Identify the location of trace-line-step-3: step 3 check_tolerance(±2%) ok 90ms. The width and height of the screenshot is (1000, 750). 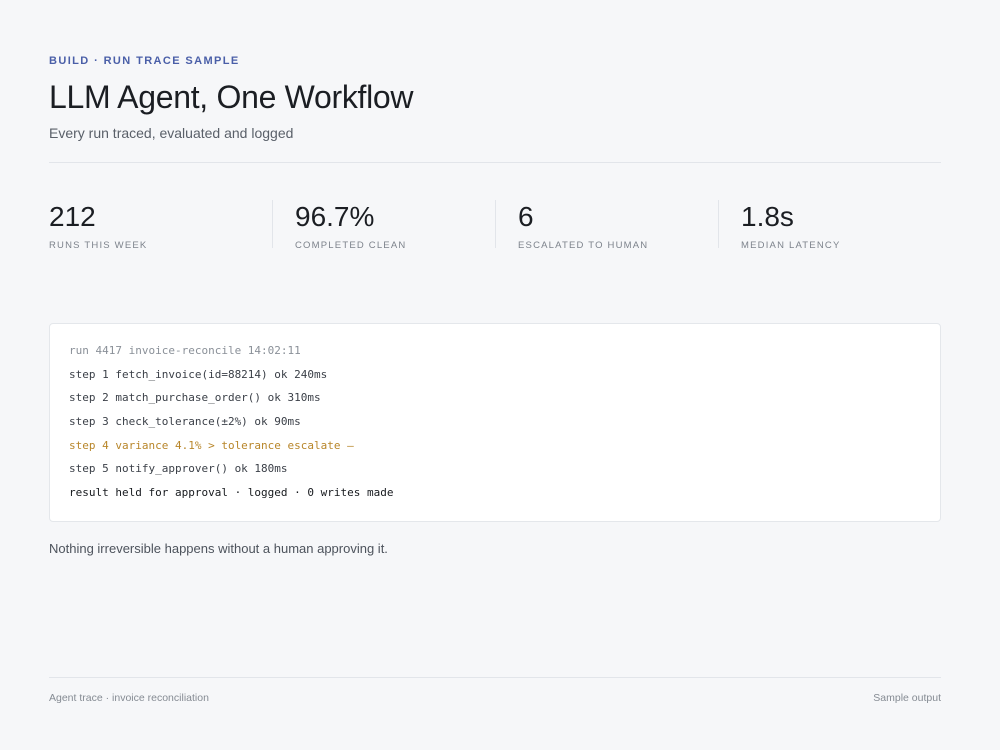
(185, 422).